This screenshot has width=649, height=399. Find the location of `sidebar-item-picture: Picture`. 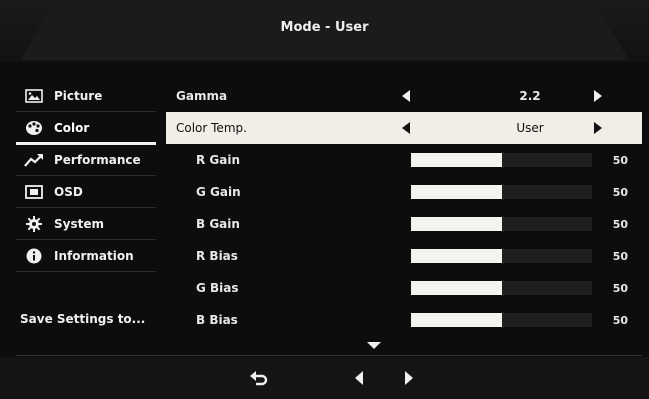

sidebar-item-picture: Picture is located at coordinates (86, 96).